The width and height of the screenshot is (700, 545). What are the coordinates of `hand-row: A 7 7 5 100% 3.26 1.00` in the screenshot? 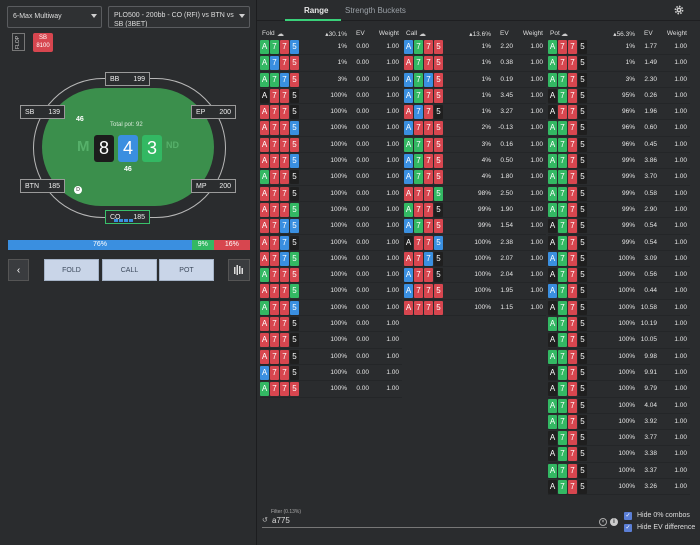 It's located at (619, 487).